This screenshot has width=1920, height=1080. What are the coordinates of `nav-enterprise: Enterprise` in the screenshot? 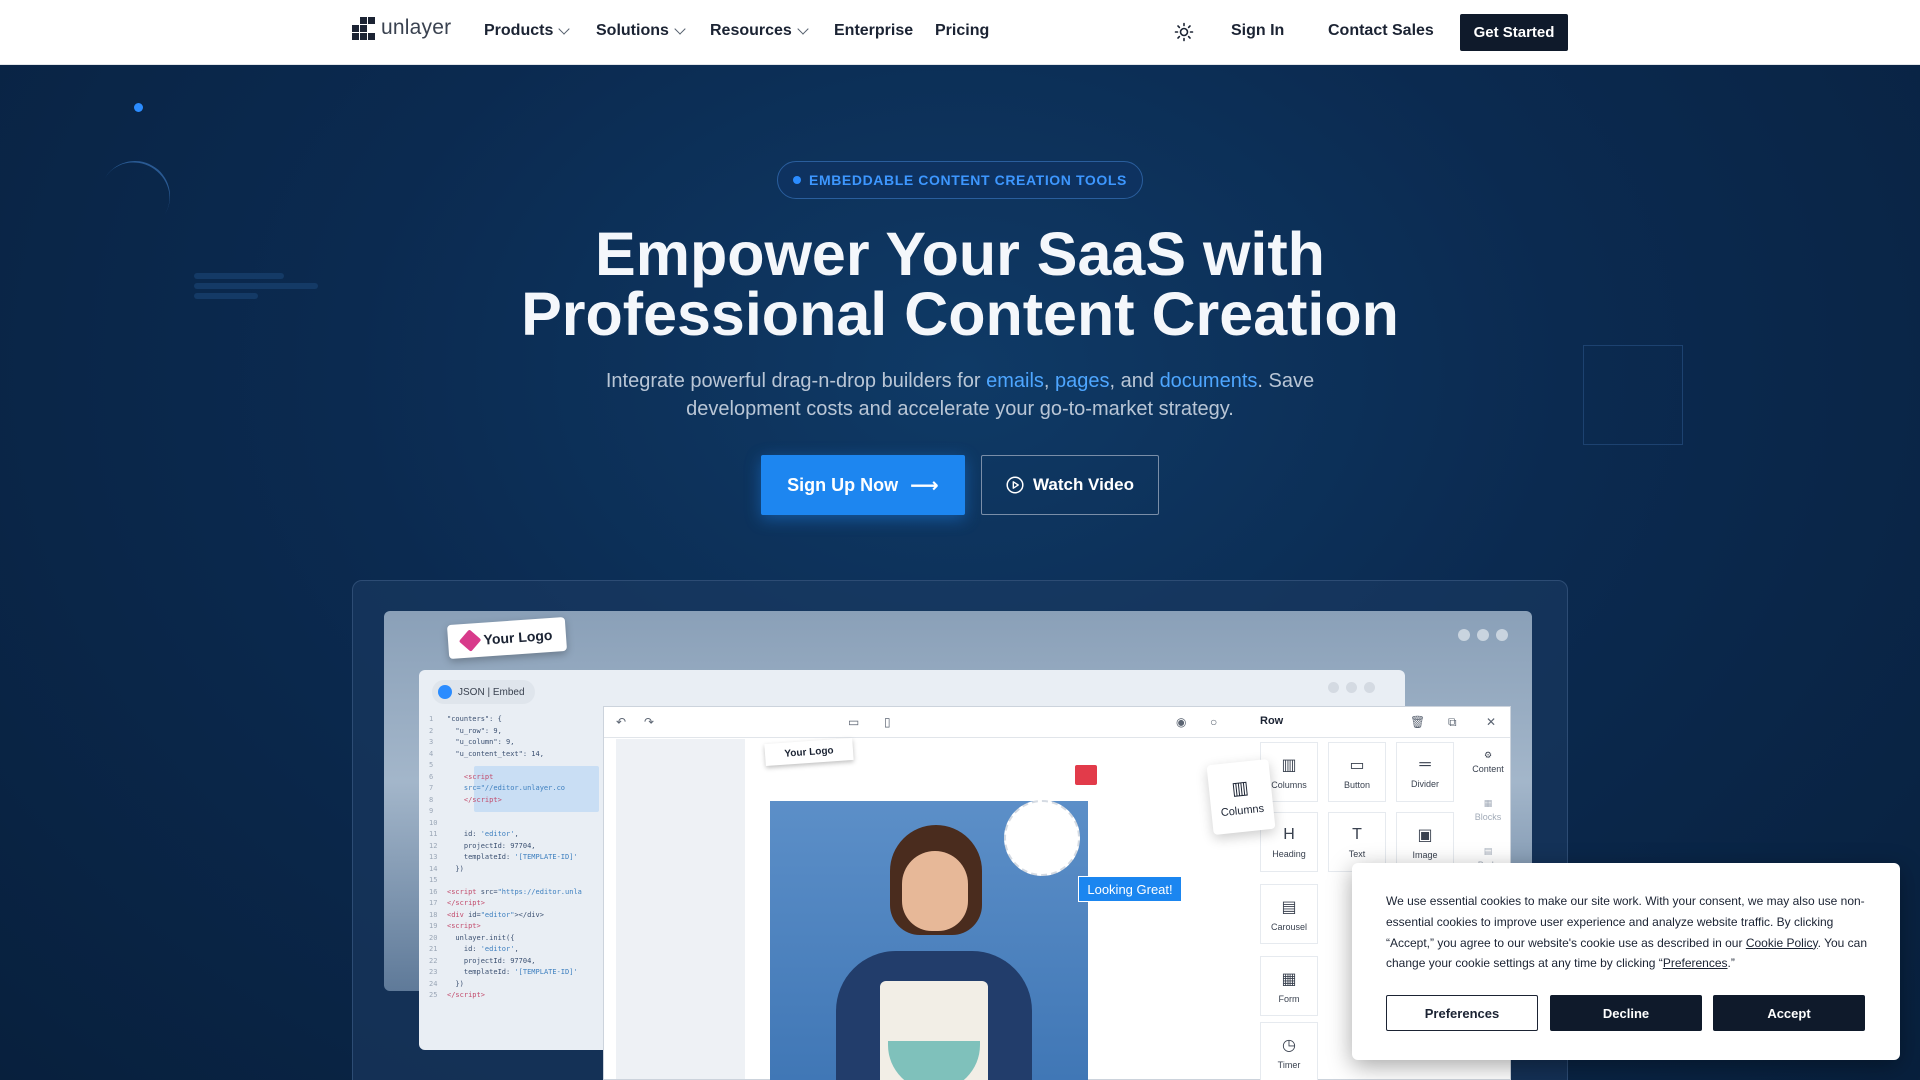 It's located at (873, 31).